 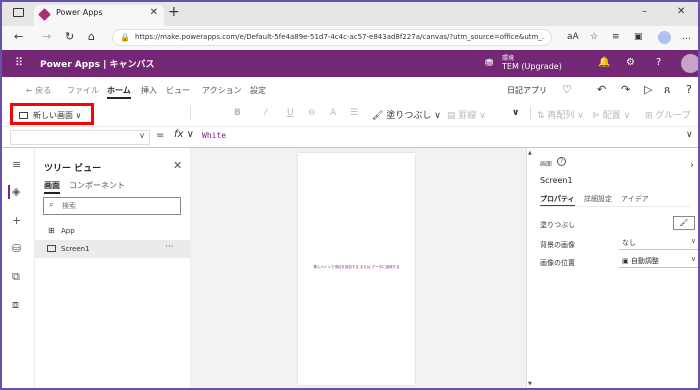 I want to click on fill-label: 塗りつぶし, so click(x=409, y=116).